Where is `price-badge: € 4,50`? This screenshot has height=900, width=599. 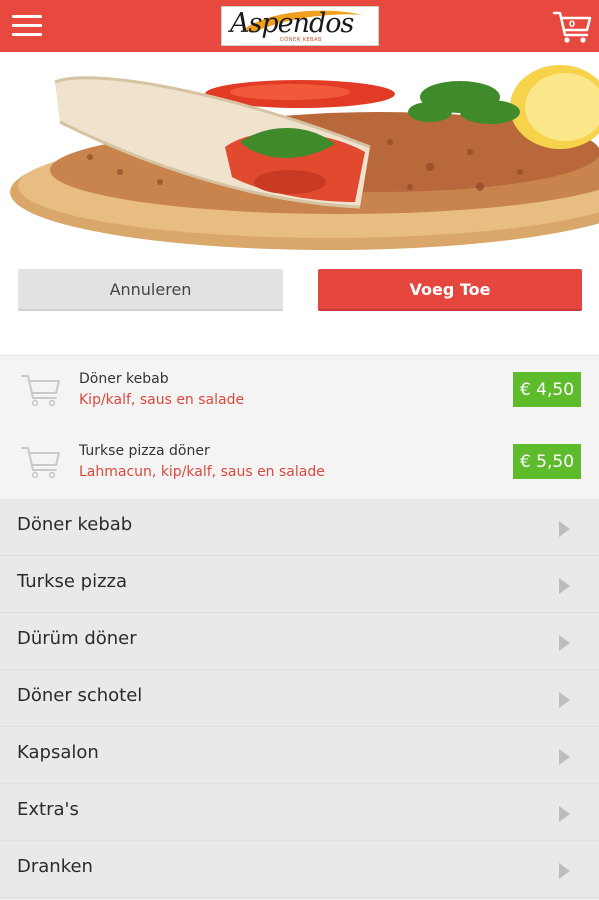
price-badge: € 4,50 is located at coordinates (547, 389).